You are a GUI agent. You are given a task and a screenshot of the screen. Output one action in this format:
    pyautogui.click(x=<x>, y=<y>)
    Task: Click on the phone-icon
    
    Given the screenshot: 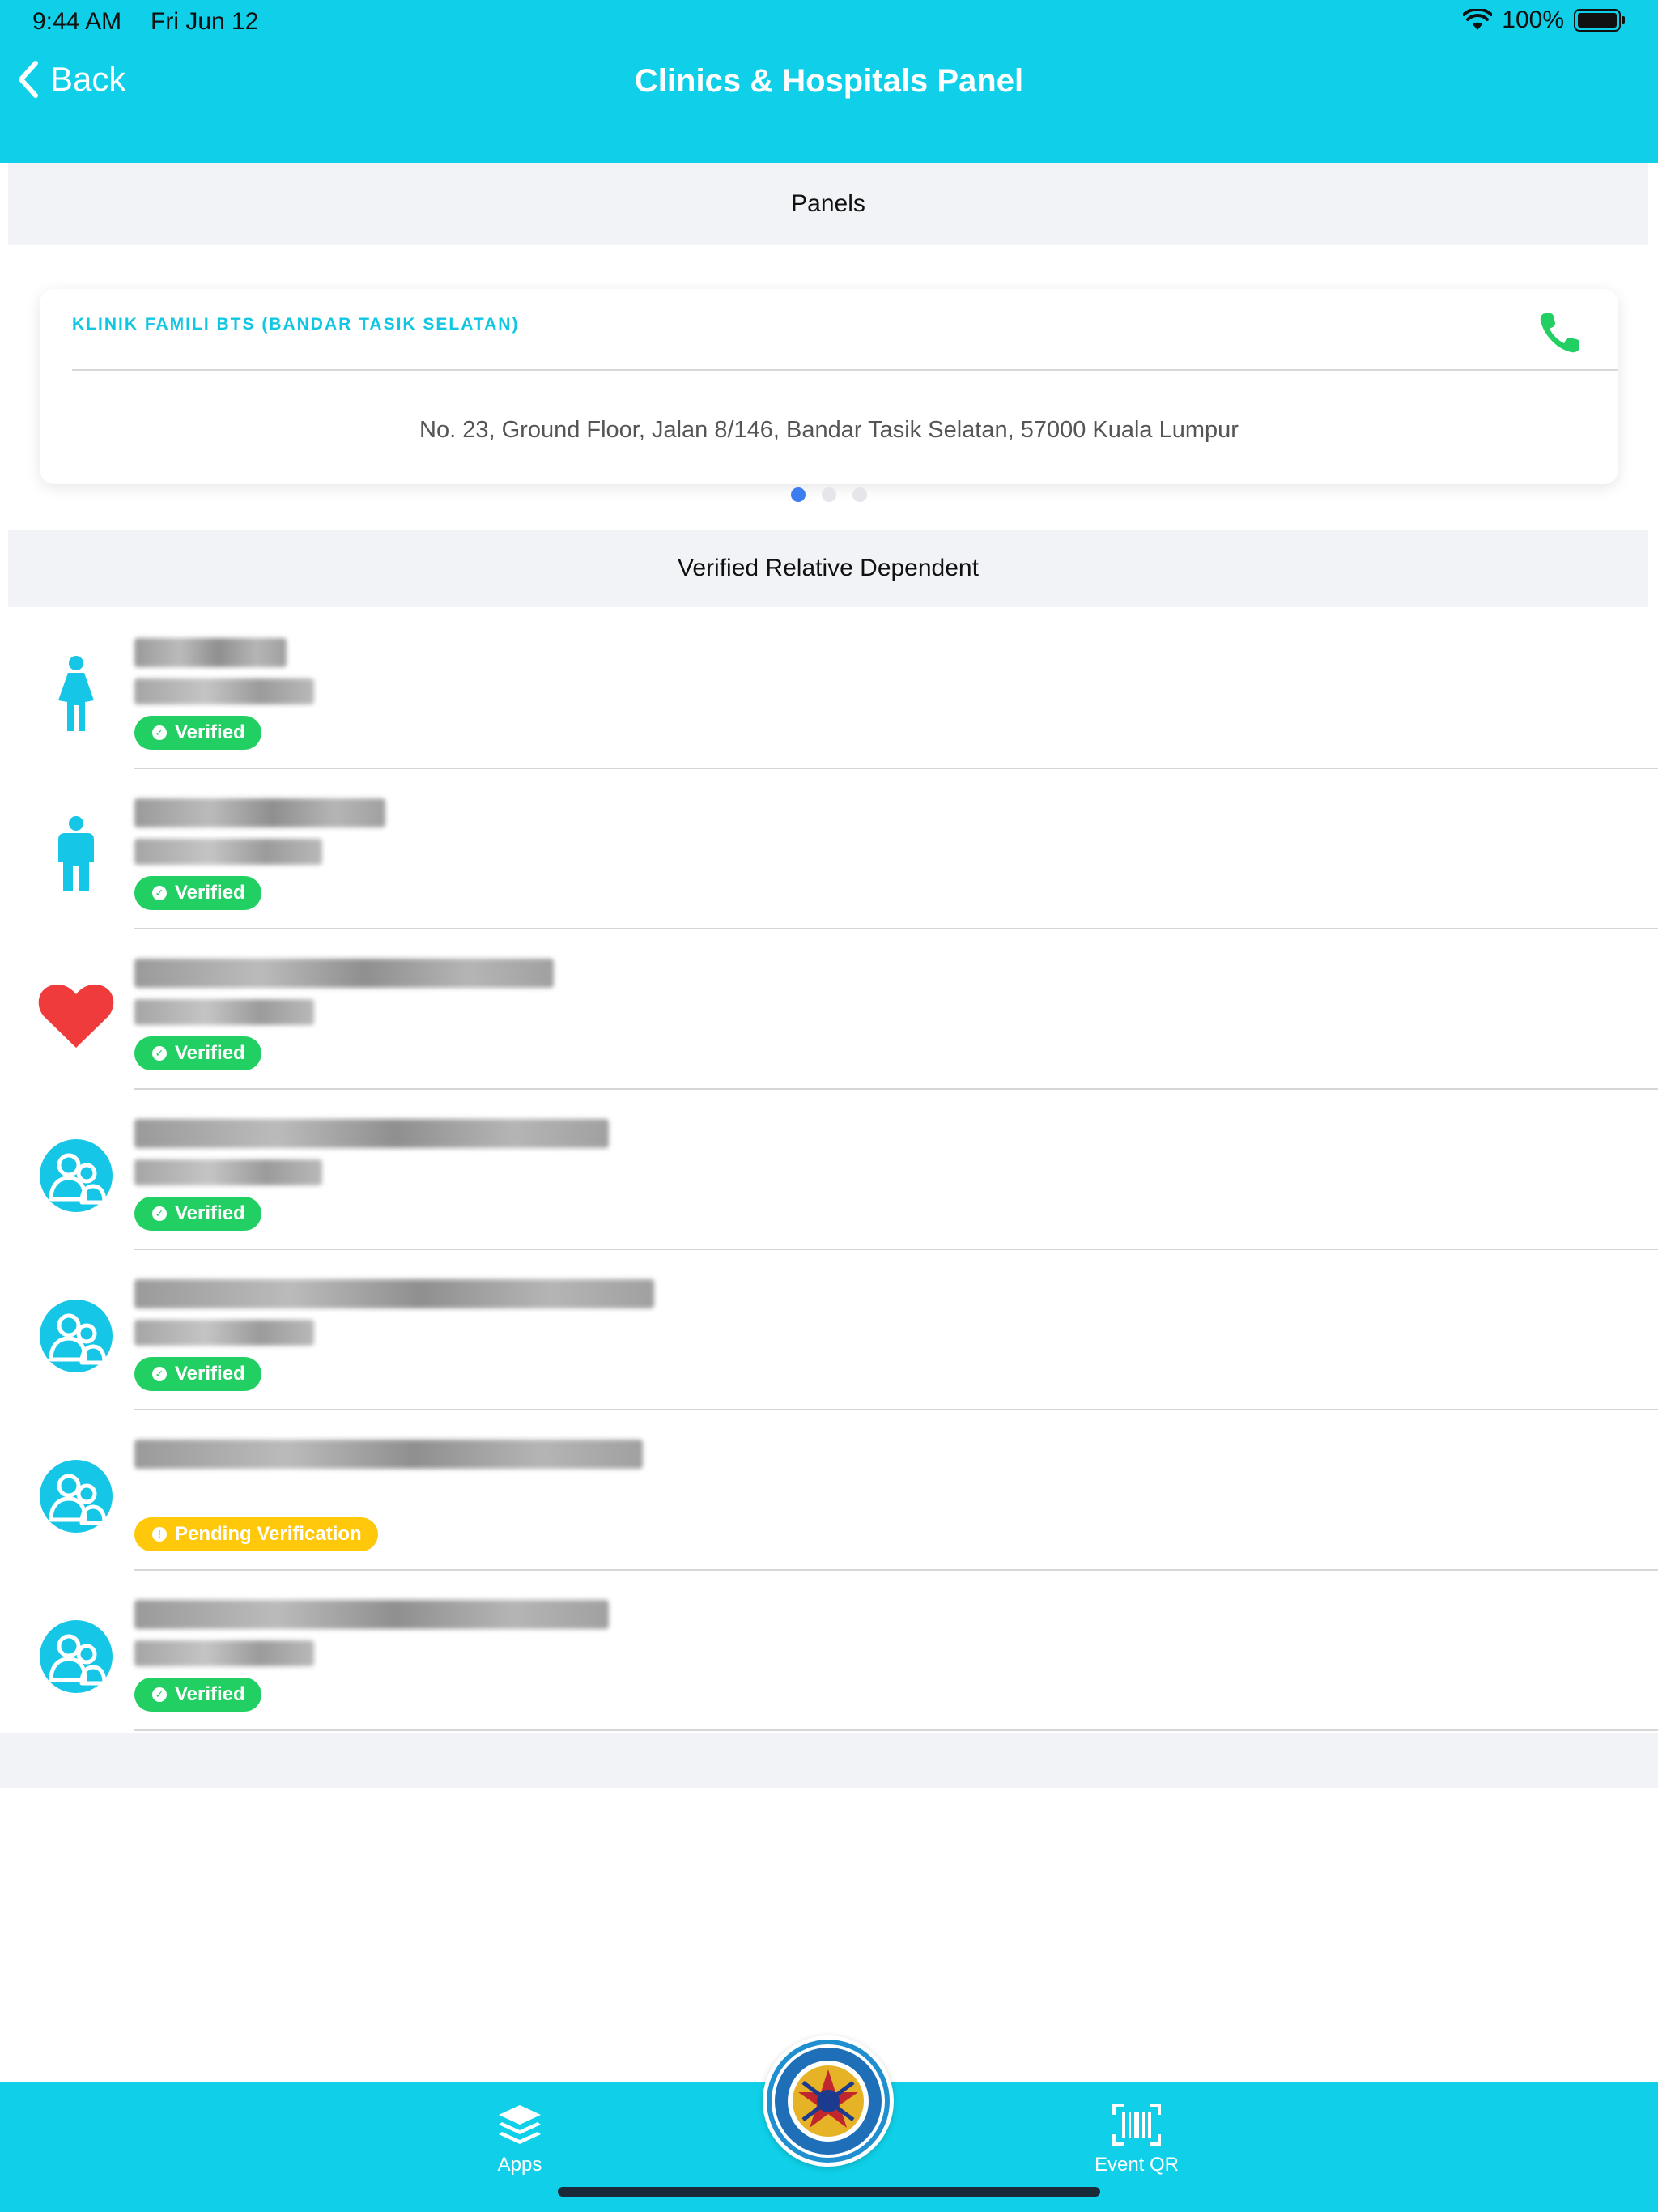 What is the action you would take?
    pyautogui.click(x=1559, y=333)
    